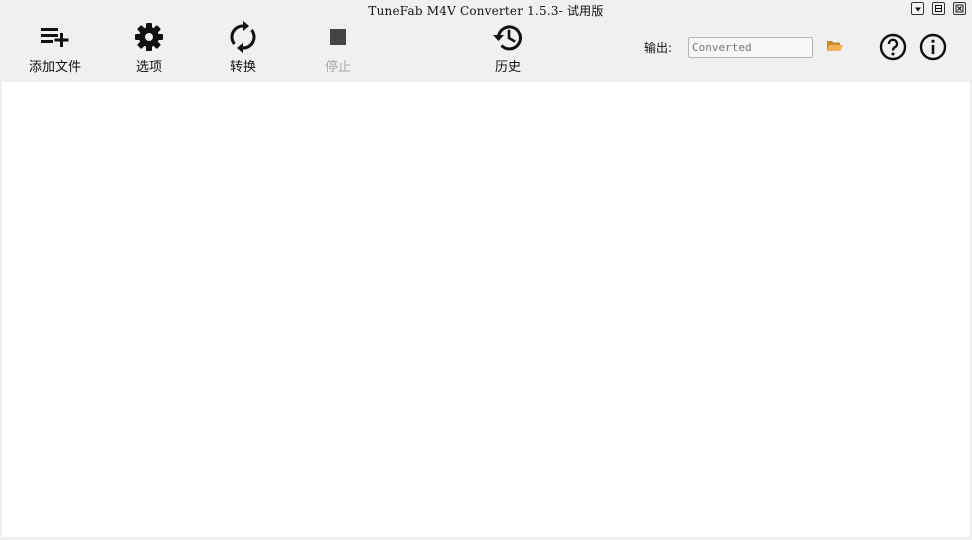 The height and width of the screenshot is (540, 972). Describe the element at coordinates (338, 48) in the screenshot. I see `stop-button: 停止` at that location.